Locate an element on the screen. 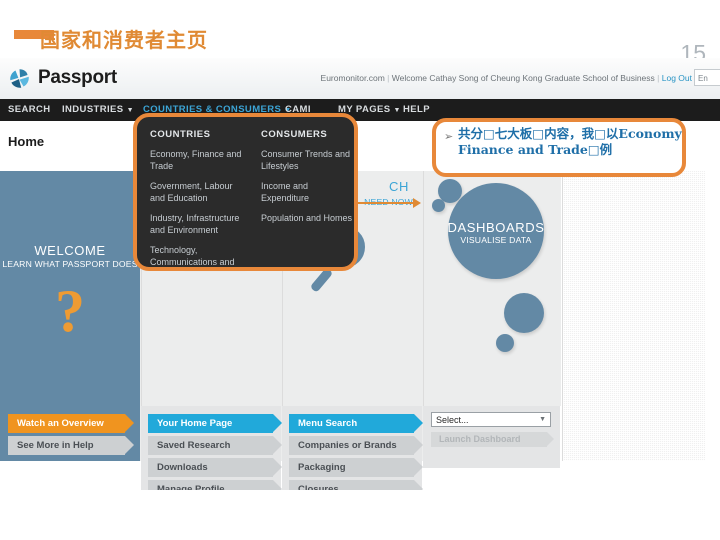 The image size is (720, 540). downloads-button: Downloads is located at coordinates (215, 467).